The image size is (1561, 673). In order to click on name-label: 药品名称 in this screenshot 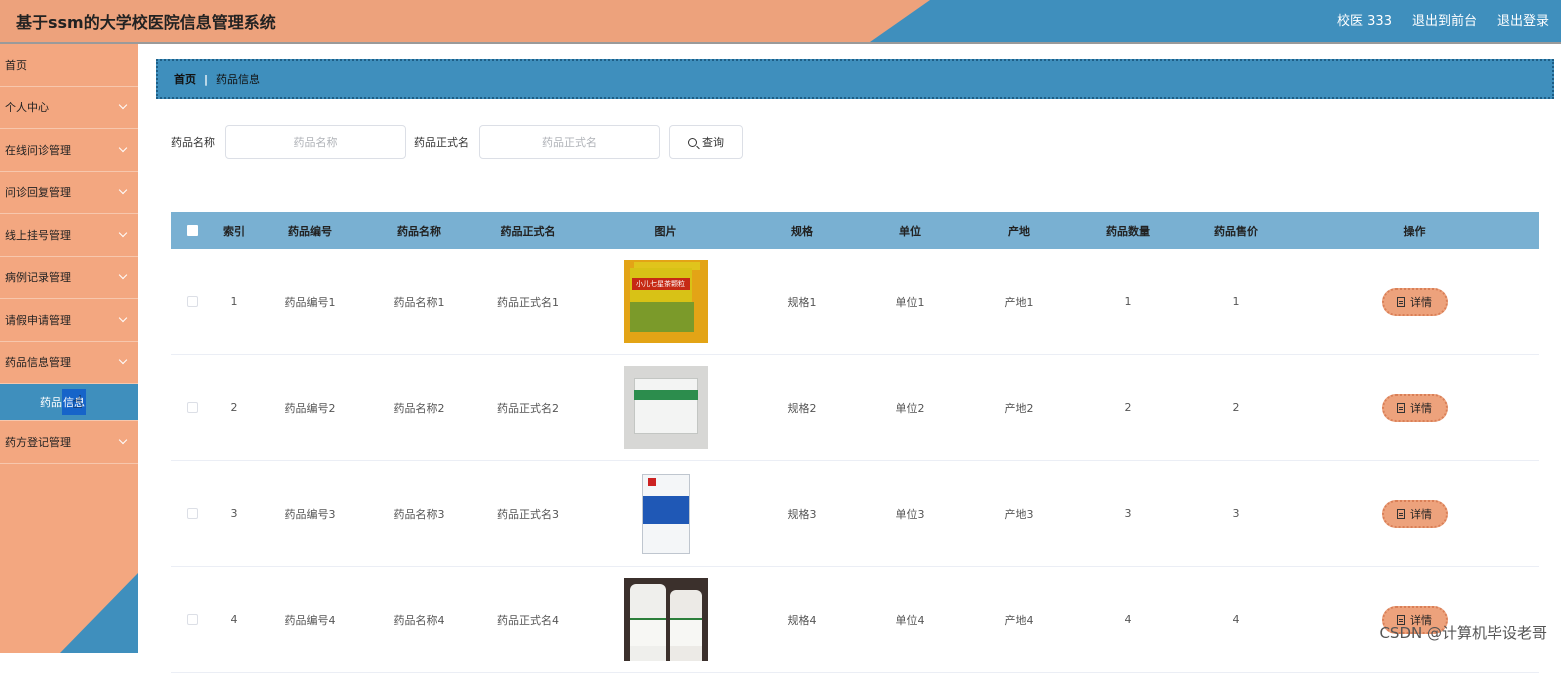, I will do `click(193, 142)`.